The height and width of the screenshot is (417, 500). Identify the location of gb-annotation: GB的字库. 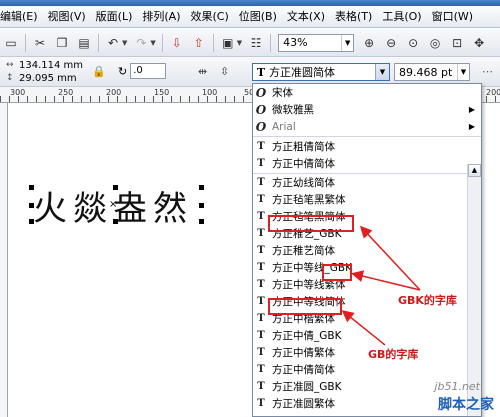
(393, 354).